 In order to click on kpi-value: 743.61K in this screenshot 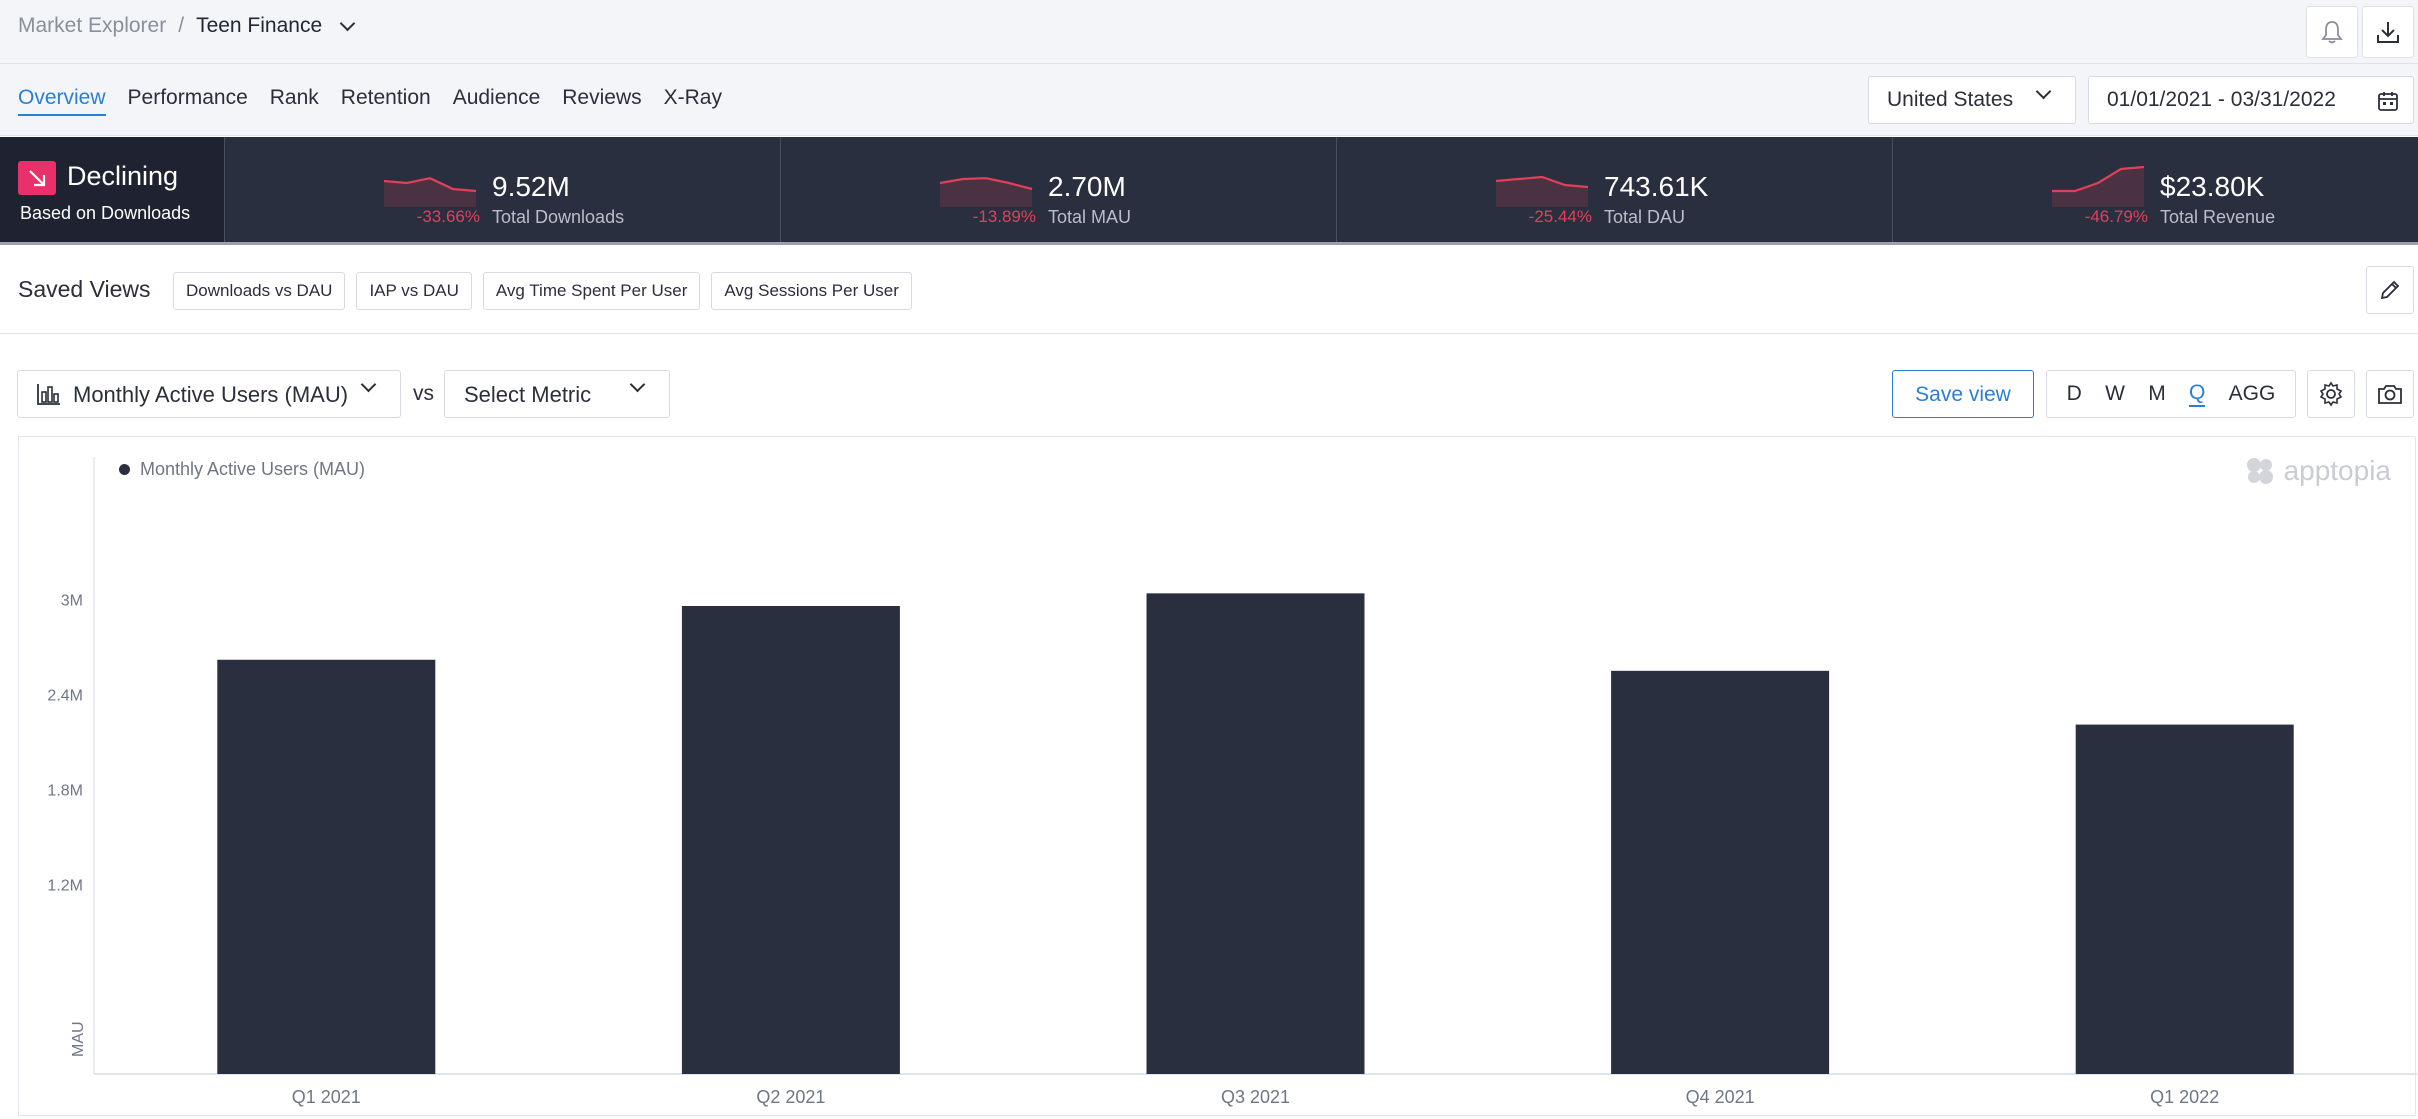, I will do `click(1656, 186)`.